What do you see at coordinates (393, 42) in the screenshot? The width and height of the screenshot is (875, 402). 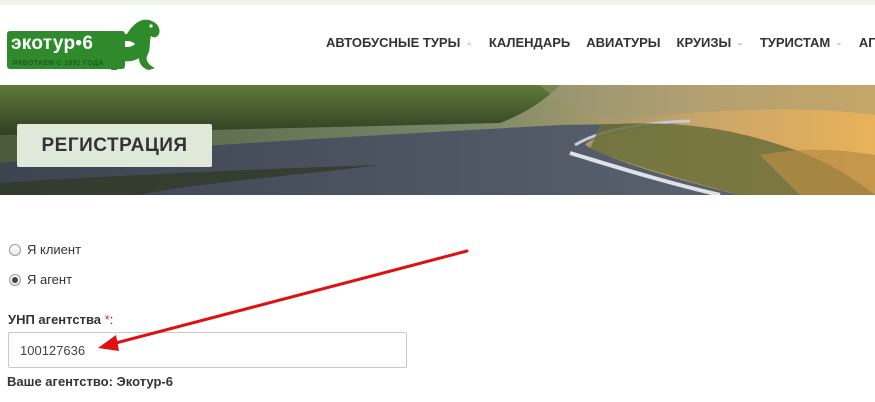 I see `nav-item-label: АВТОБУСНЫЕ ТУРЫ` at bounding box center [393, 42].